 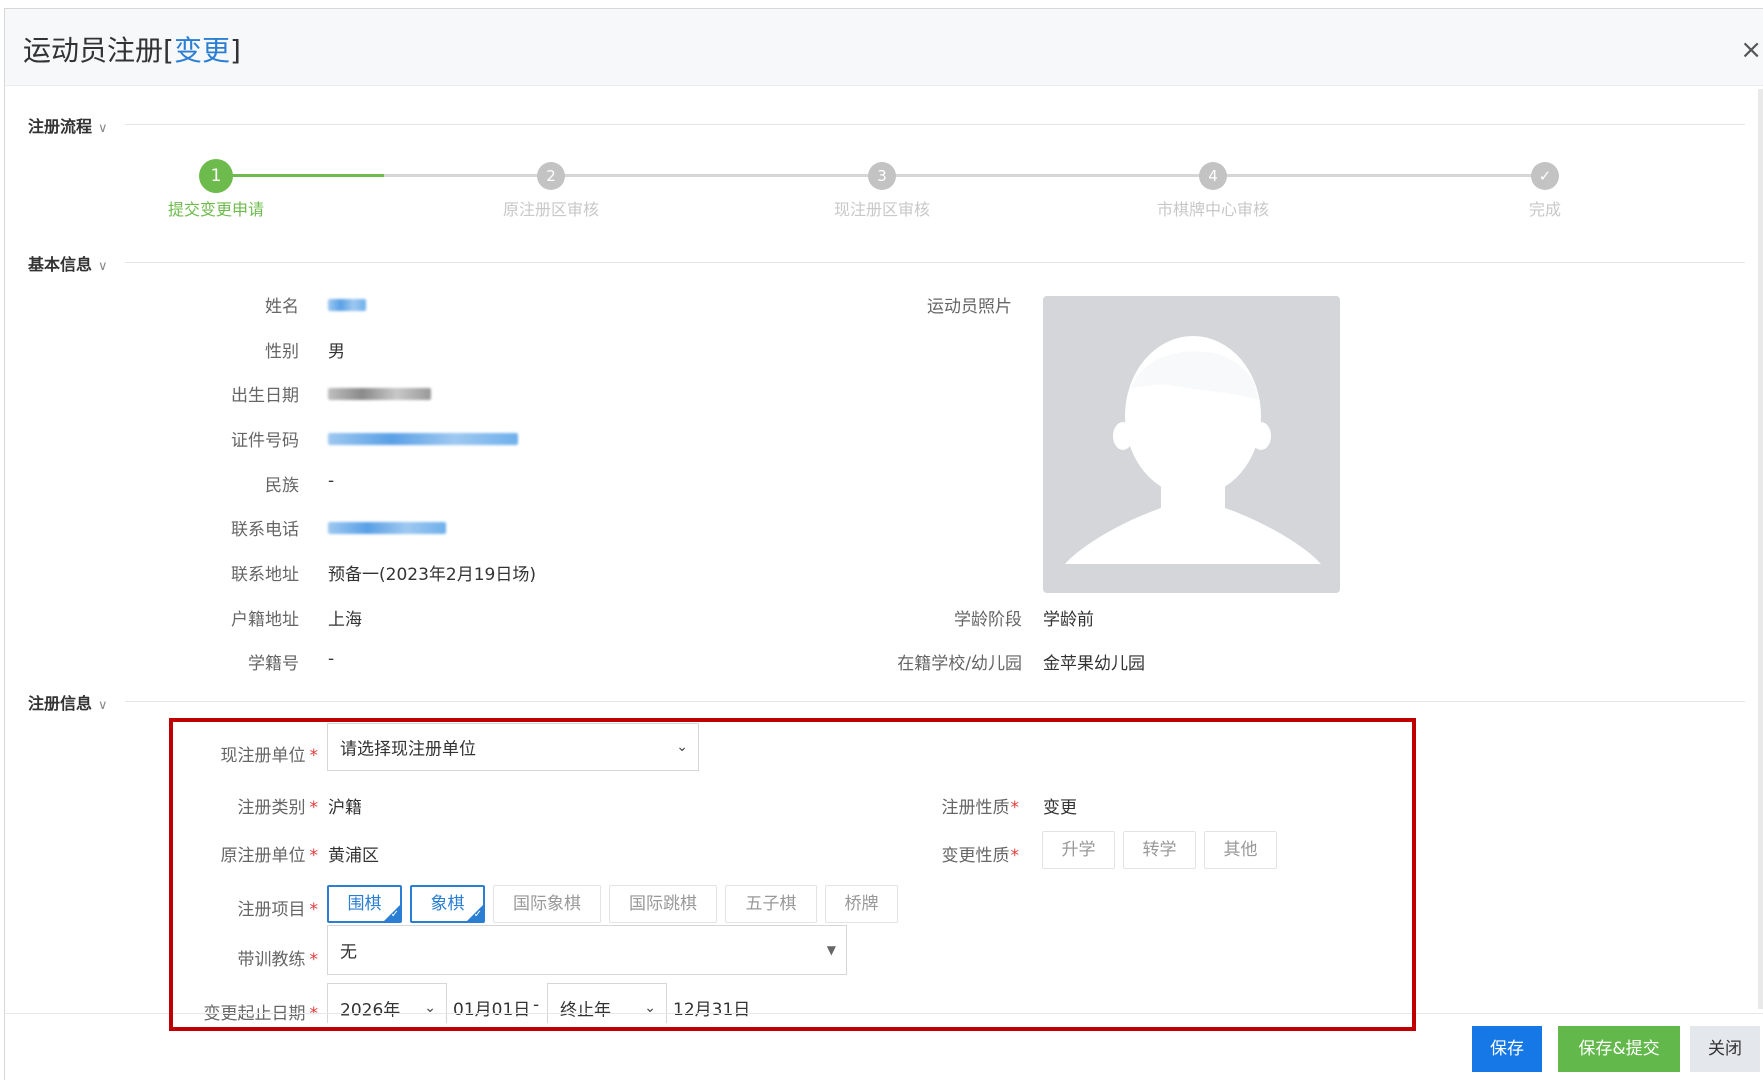 I want to click on id-number-label: 证件号码, so click(x=265, y=441).